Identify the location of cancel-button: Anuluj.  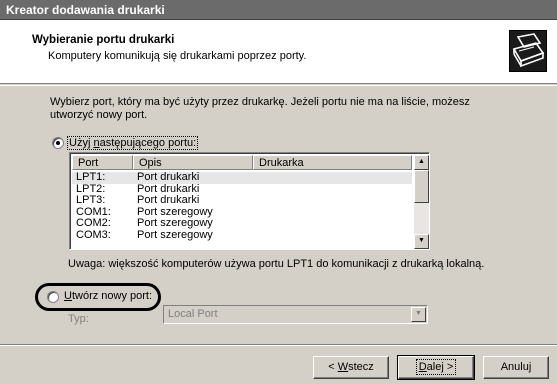
(516, 367).